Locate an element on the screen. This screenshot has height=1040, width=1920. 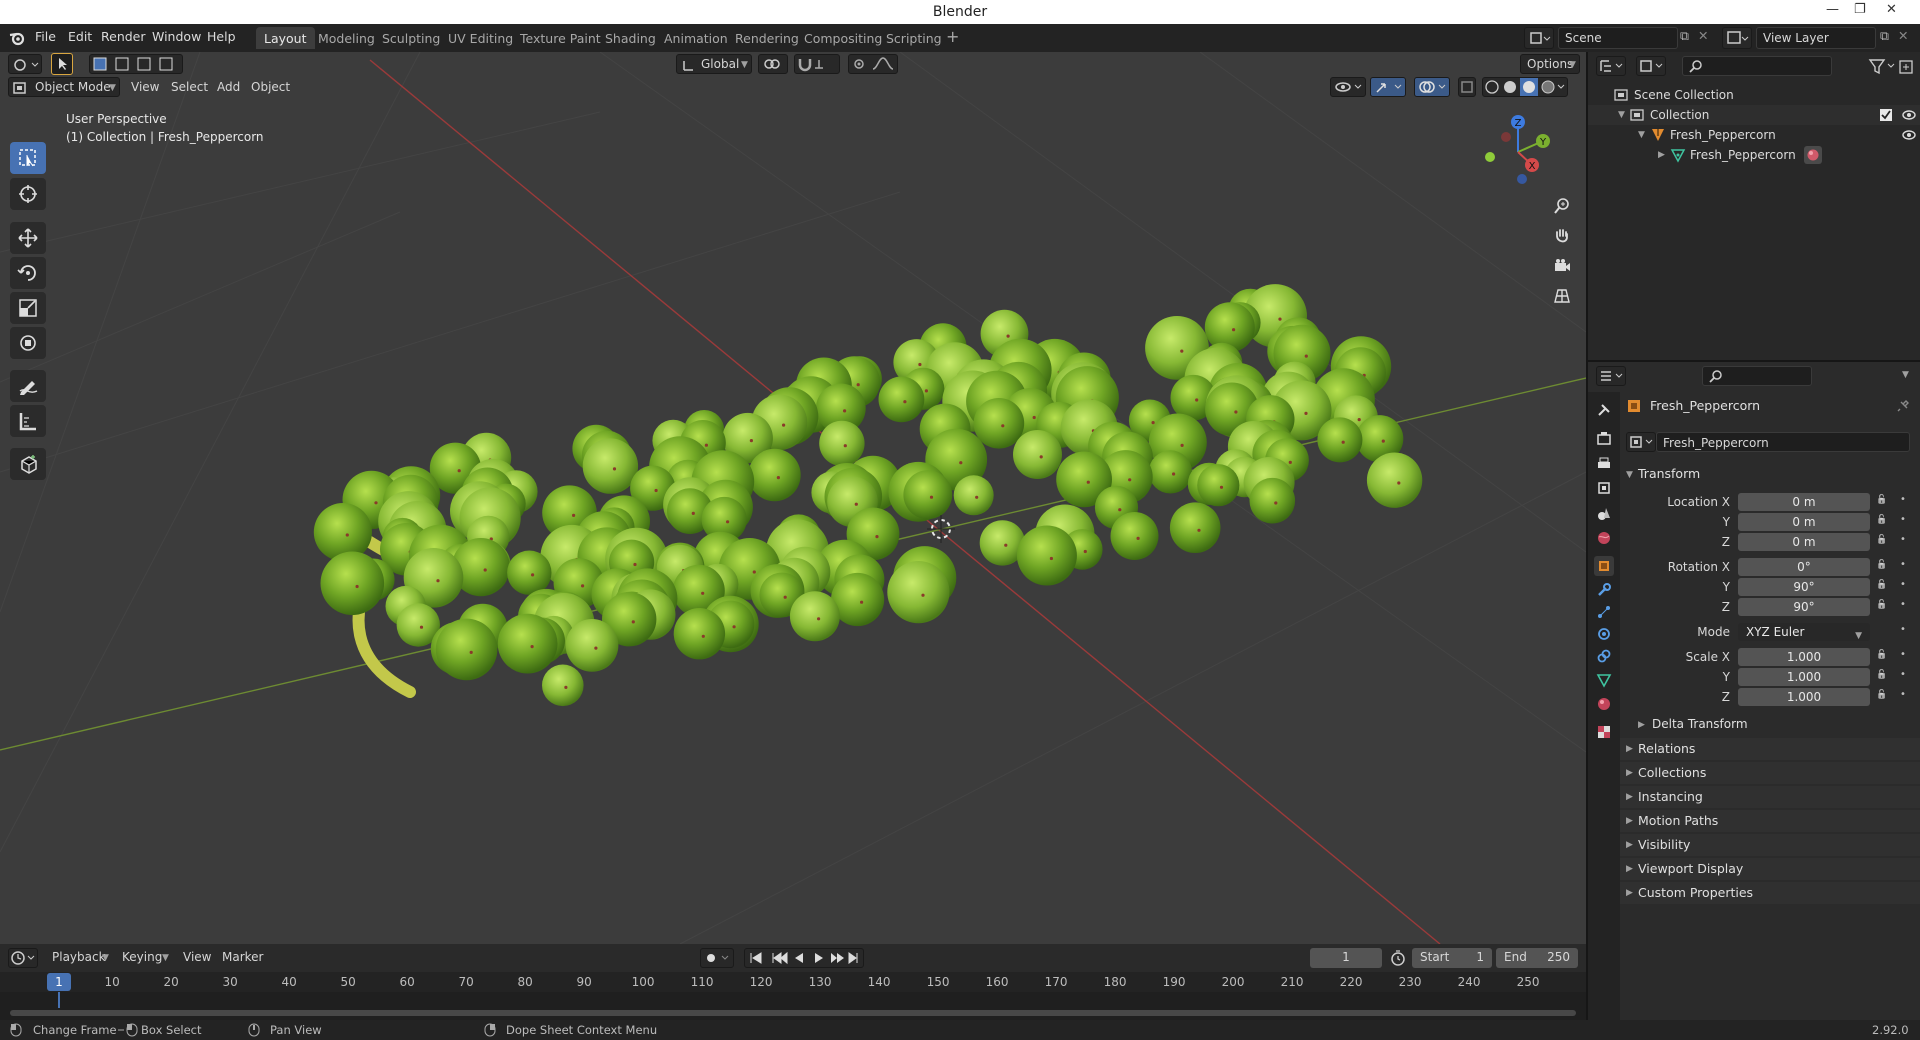
blender-logo-icon is located at coordinates (17, 38).